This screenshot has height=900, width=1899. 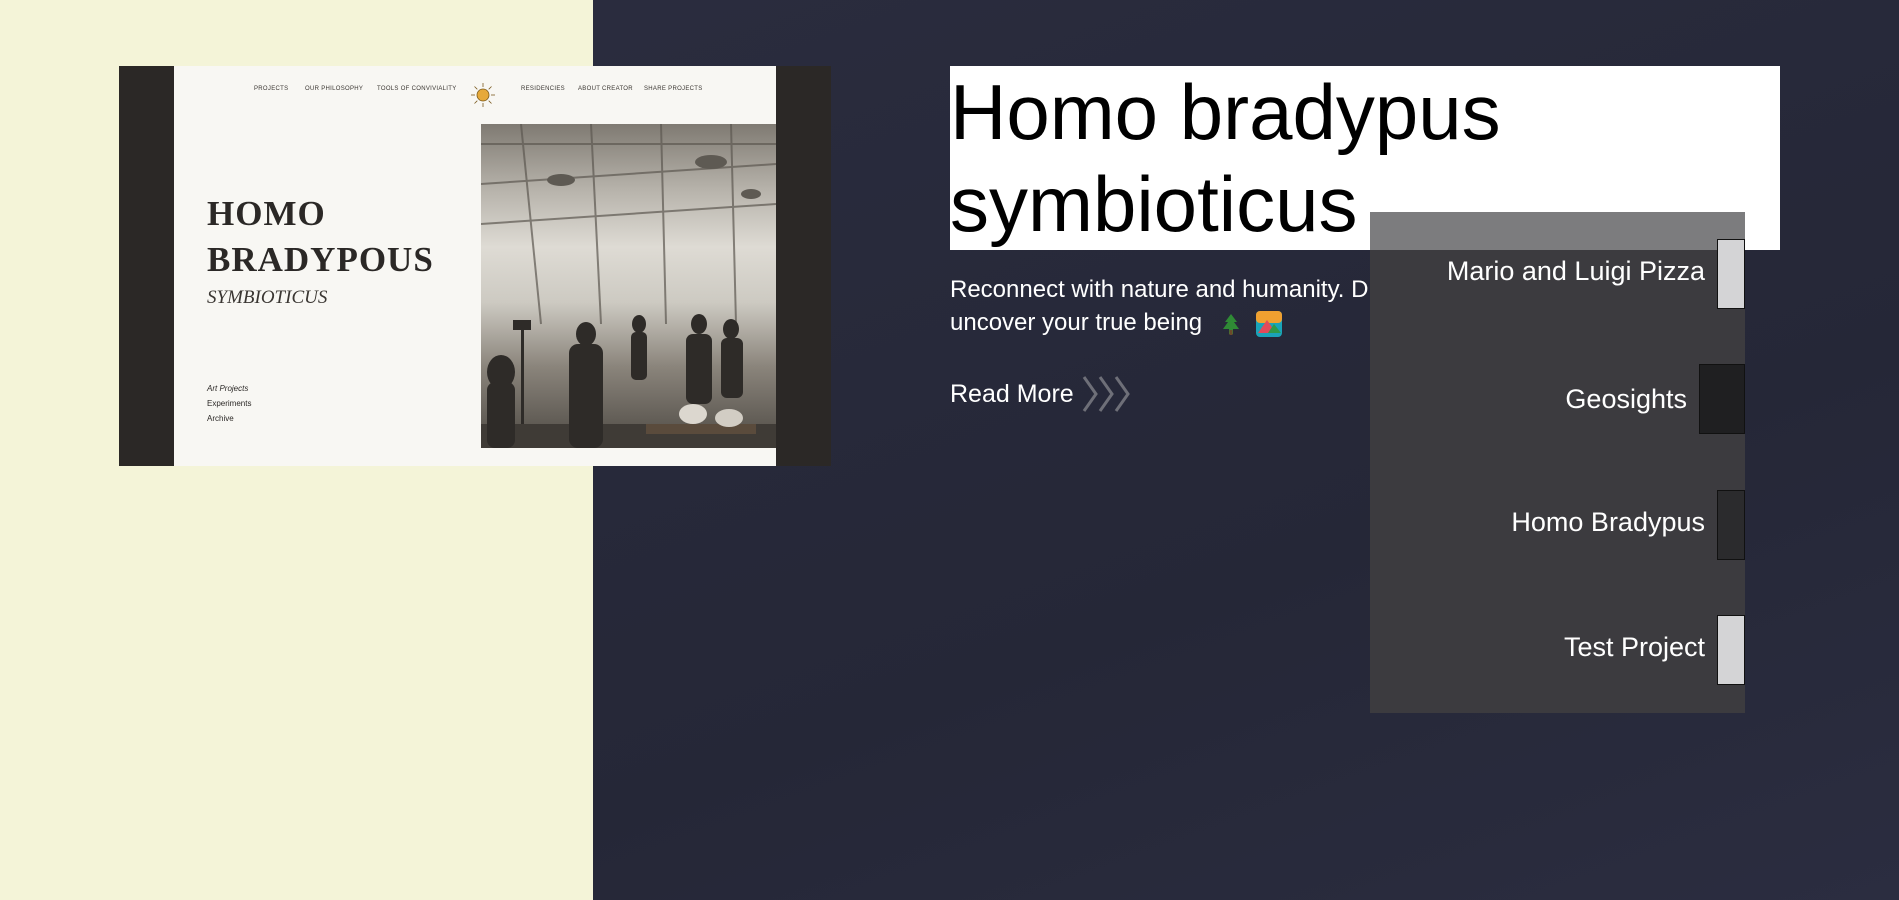 I want to click on preview-nav-projects: PROJECTS, so click(x=271, y=89).